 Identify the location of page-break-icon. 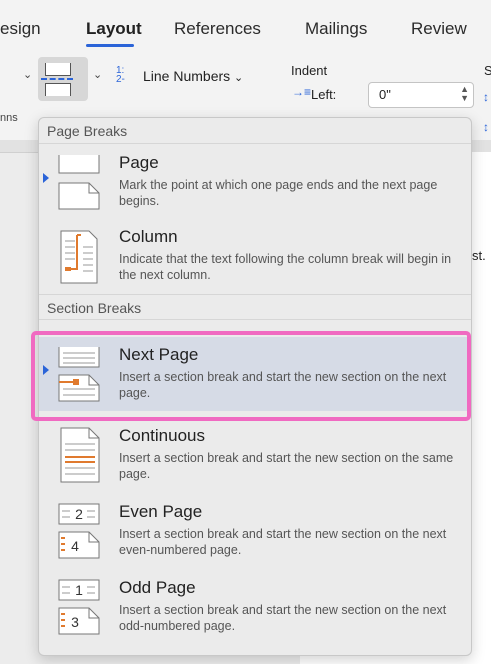
(79, 182).